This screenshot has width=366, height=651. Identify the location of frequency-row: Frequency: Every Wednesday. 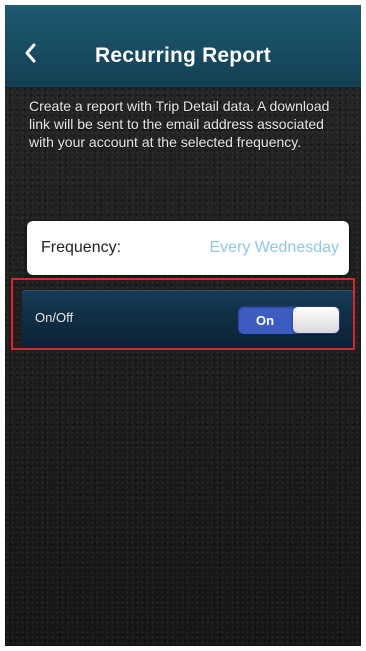
(188, 248).